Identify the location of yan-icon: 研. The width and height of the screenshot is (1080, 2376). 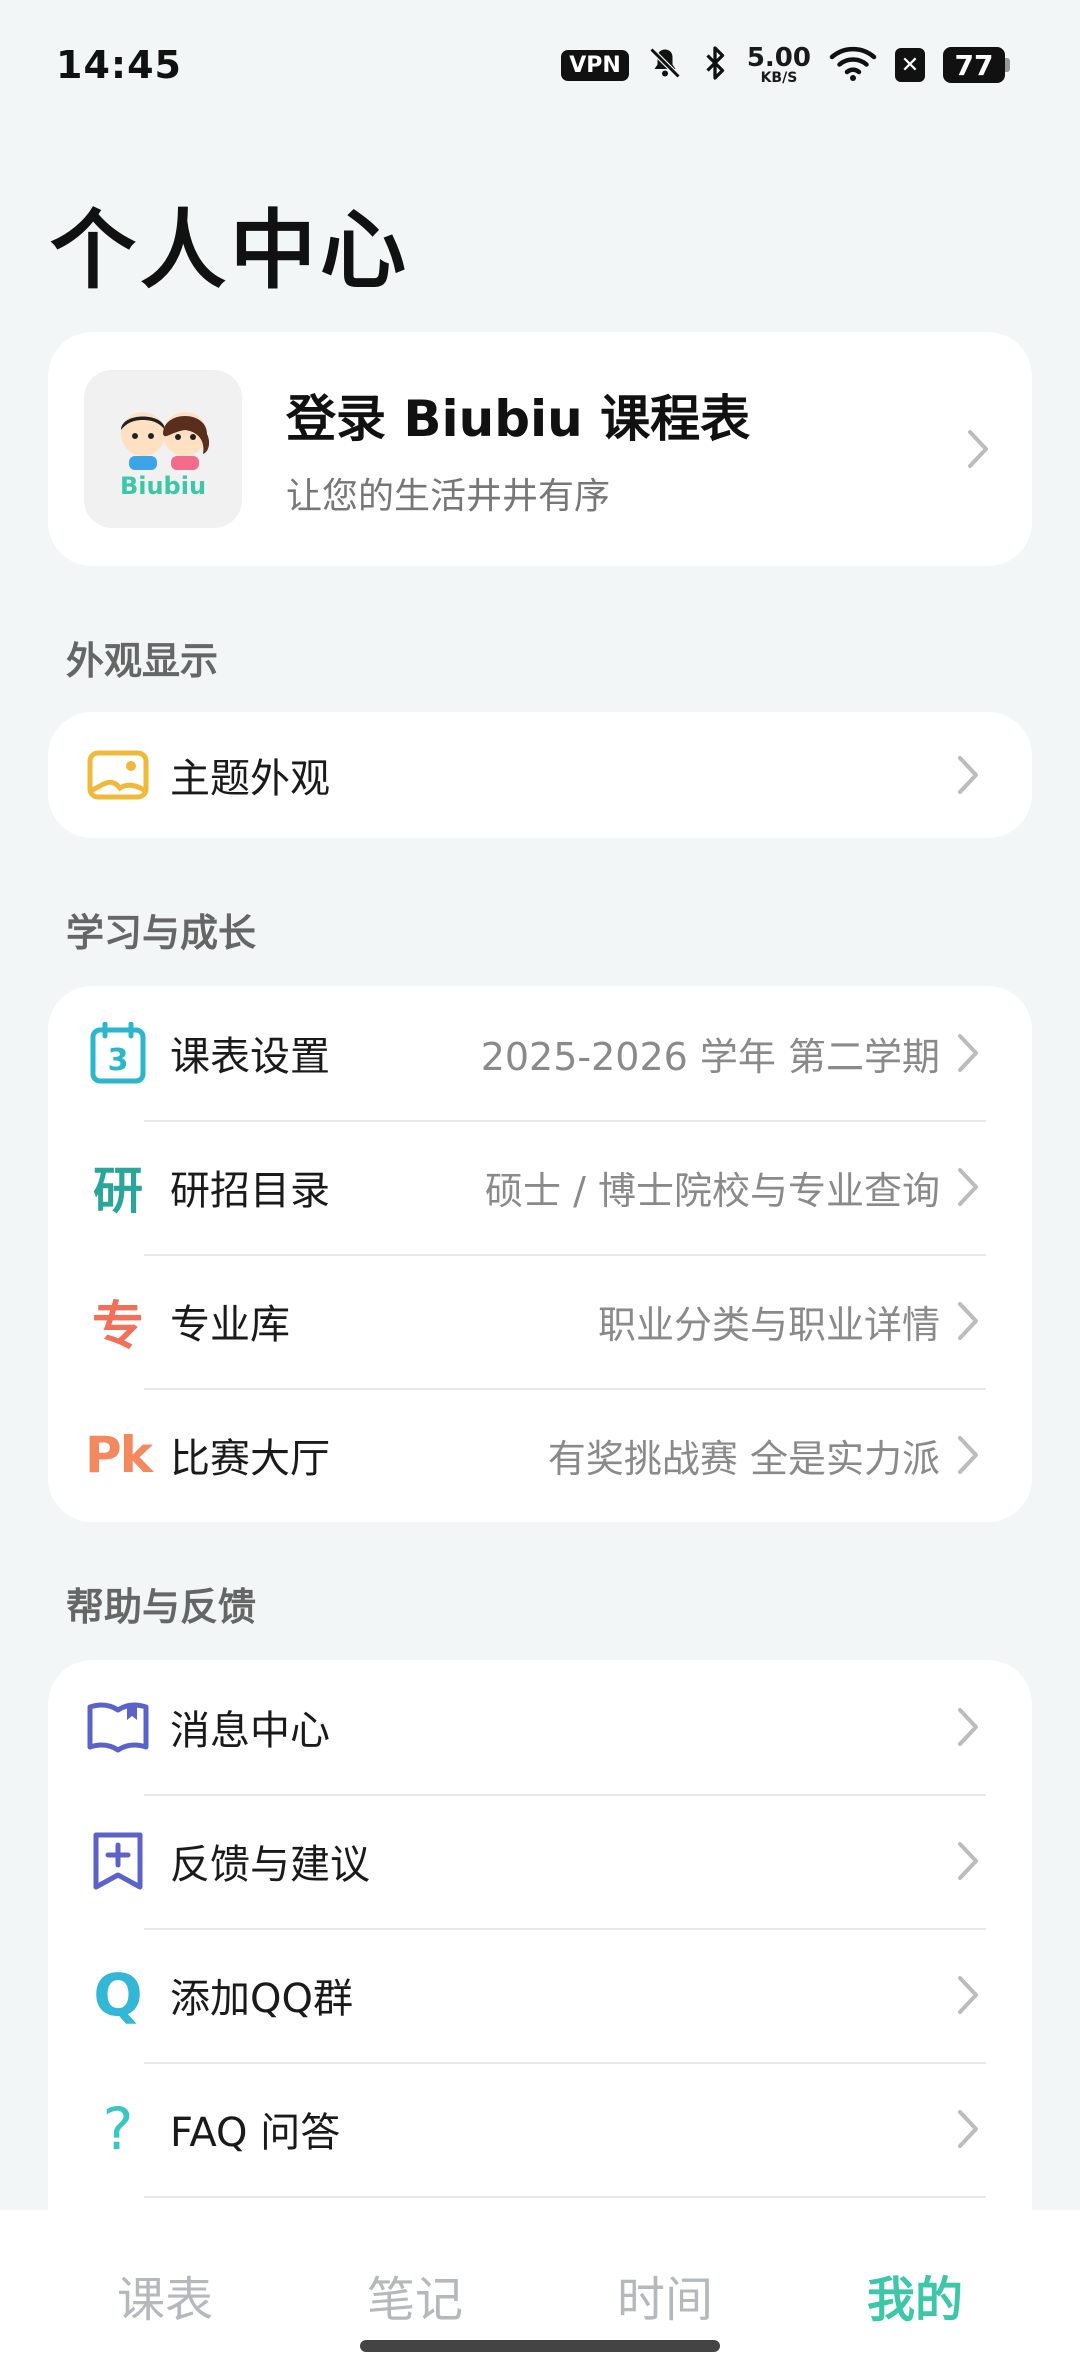
(118, 1191).